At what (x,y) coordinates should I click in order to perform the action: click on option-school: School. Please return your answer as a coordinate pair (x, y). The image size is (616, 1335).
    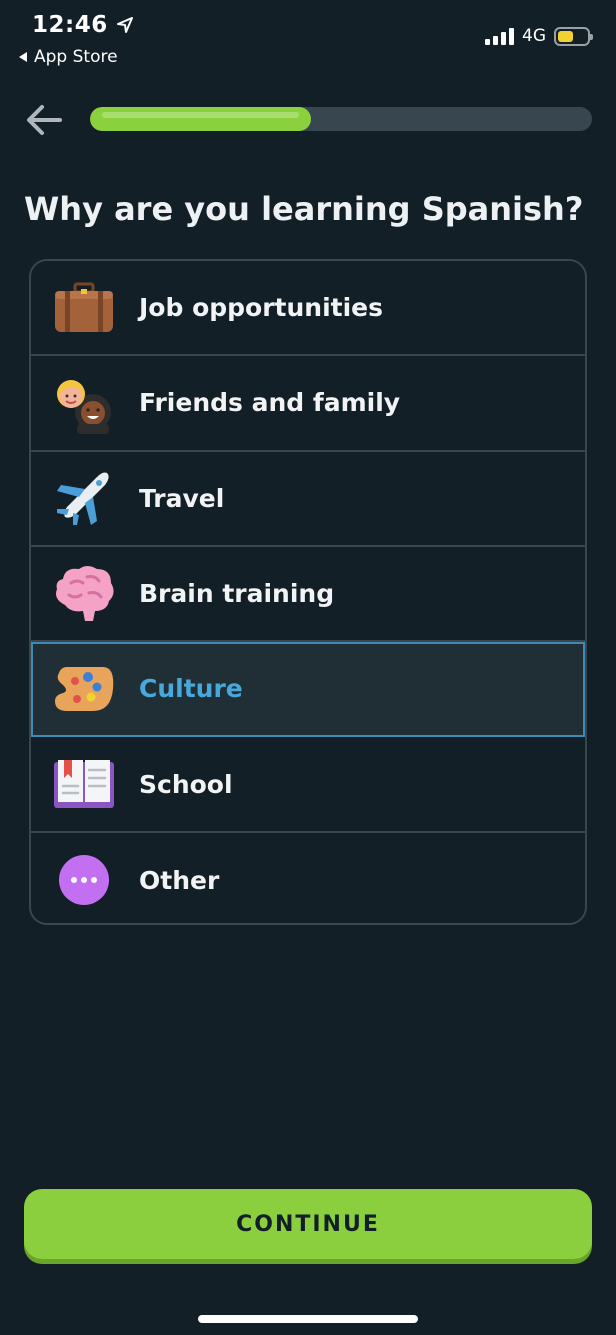
    Looking at the image, I should click on (308, 785).